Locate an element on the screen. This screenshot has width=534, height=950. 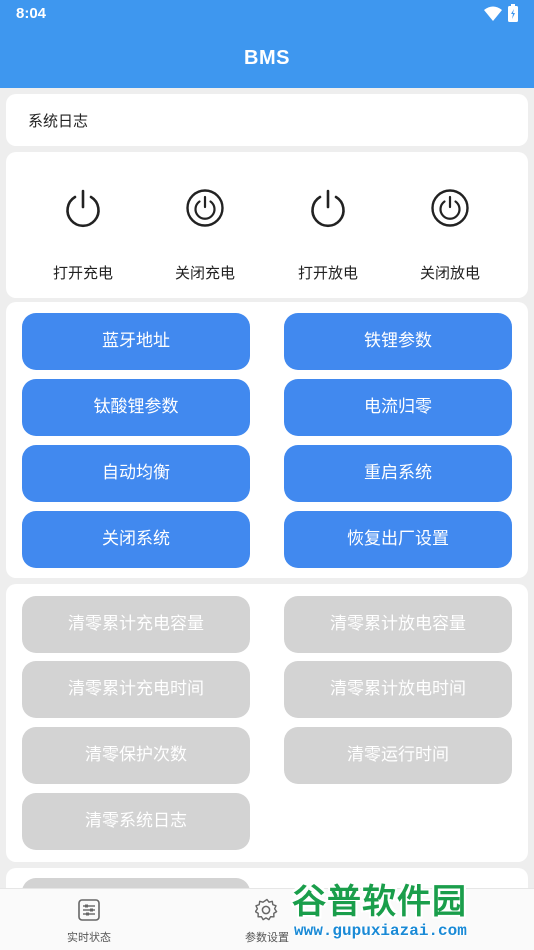
open-discharge-label: 打开放电 is located at coordinates (327, 273).